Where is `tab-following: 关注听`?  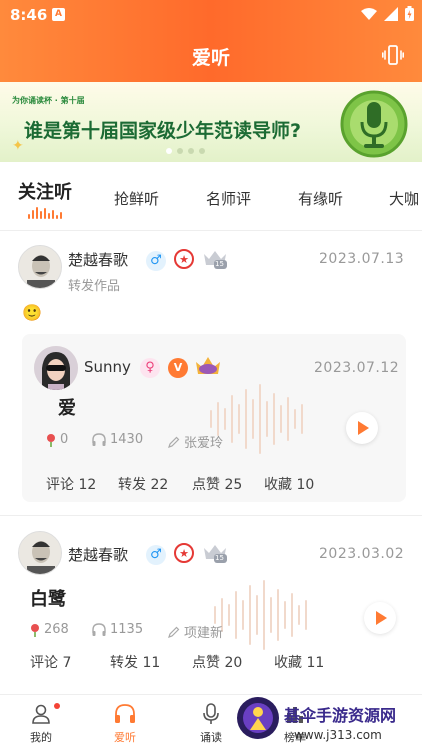 tab-following: 关注听 is located at coordinates (45, 191).